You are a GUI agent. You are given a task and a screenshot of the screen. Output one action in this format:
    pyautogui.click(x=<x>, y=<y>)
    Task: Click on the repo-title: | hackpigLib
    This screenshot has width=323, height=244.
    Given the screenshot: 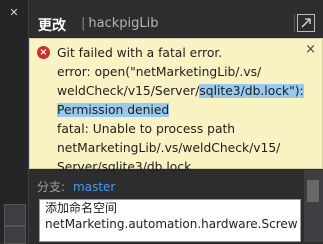 What is the action you would take?
    pyautogui.click(x=120, y=23)
    